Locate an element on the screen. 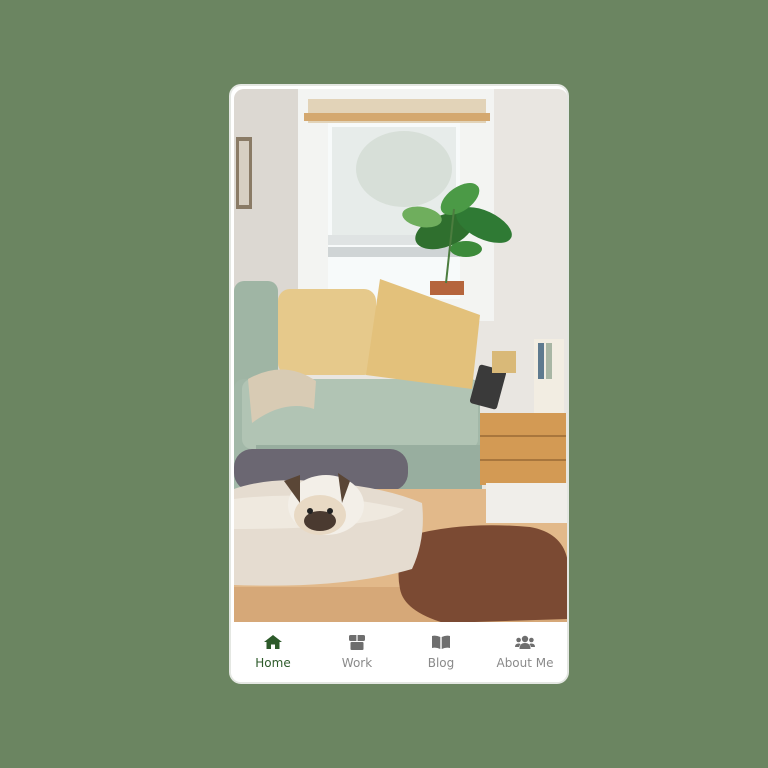  users-icon is located at coordinates (525, 642).